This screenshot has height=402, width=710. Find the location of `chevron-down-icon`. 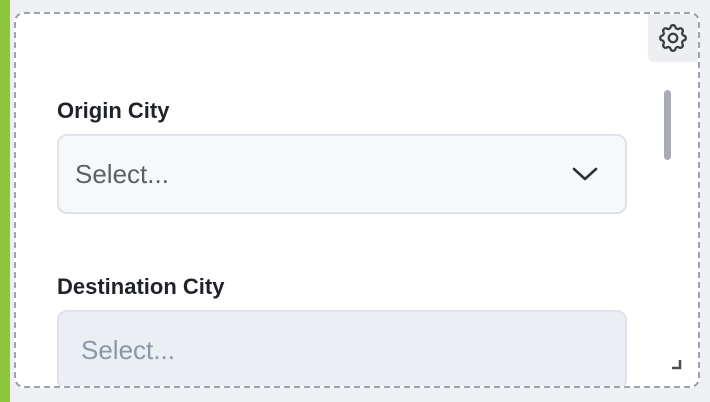

chevron-down-icon is located at coordinates (585, 174).